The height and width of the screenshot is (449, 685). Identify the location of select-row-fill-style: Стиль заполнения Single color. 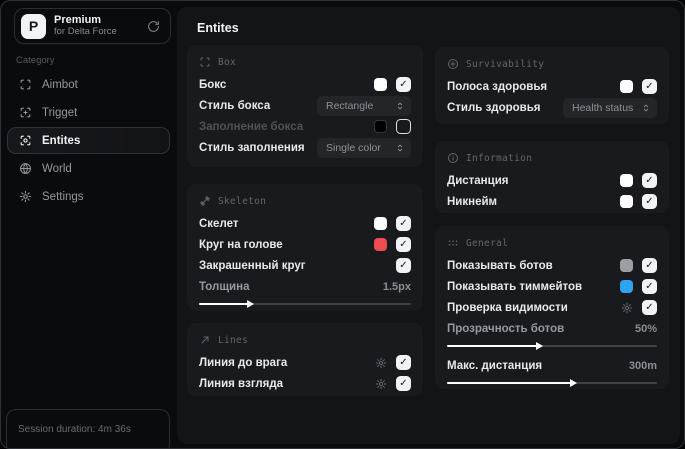
(305, 147).